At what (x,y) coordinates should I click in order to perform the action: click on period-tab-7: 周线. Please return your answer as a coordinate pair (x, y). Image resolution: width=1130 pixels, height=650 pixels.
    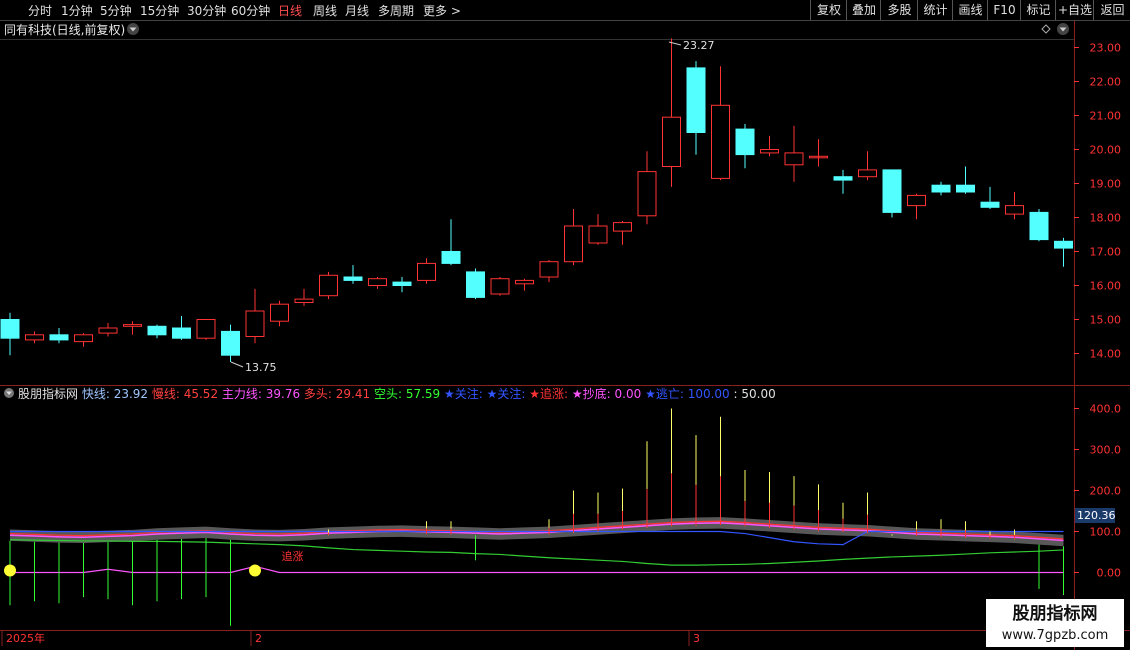
    Looking at the image, I should click on (325, 10).